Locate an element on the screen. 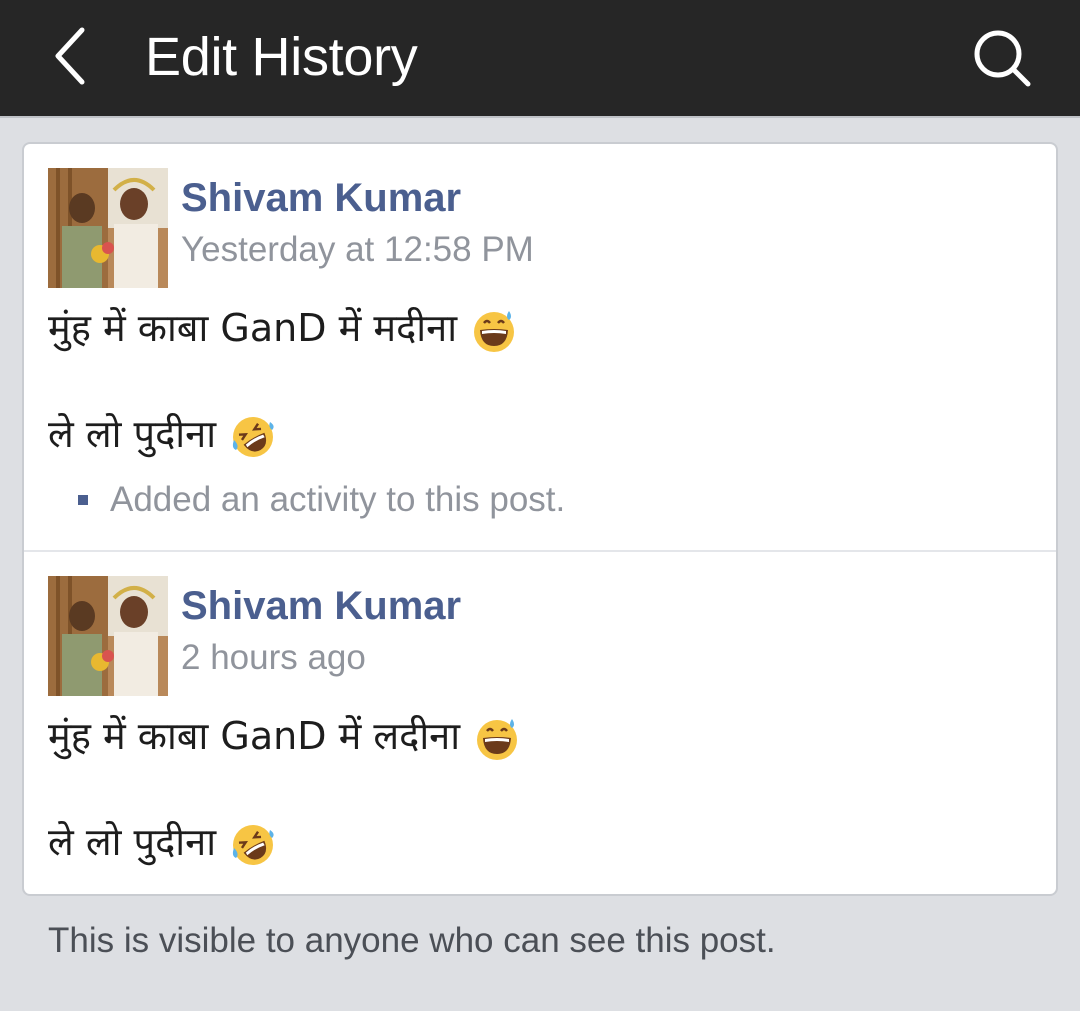  timestamp: 2 hours ago is located at coordinates (273, 658).